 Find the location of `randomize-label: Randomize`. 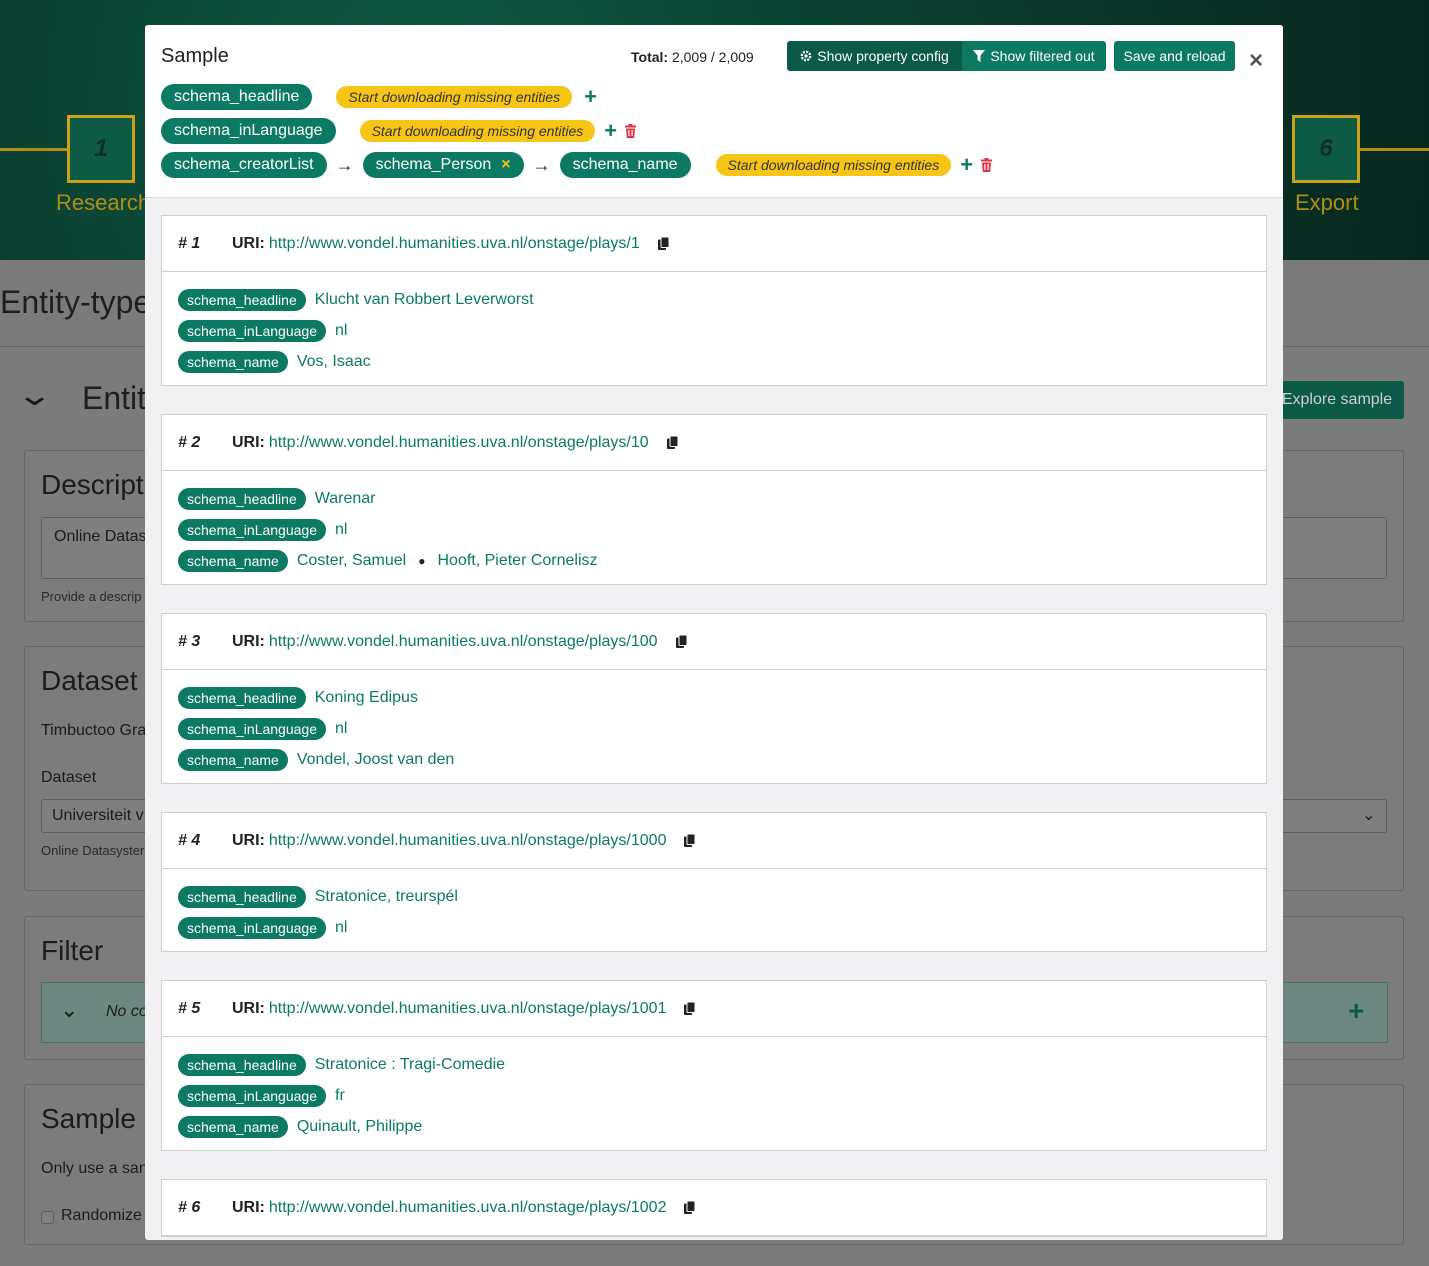

randomize-label: Randomize is located at coordinates (101, 1215).